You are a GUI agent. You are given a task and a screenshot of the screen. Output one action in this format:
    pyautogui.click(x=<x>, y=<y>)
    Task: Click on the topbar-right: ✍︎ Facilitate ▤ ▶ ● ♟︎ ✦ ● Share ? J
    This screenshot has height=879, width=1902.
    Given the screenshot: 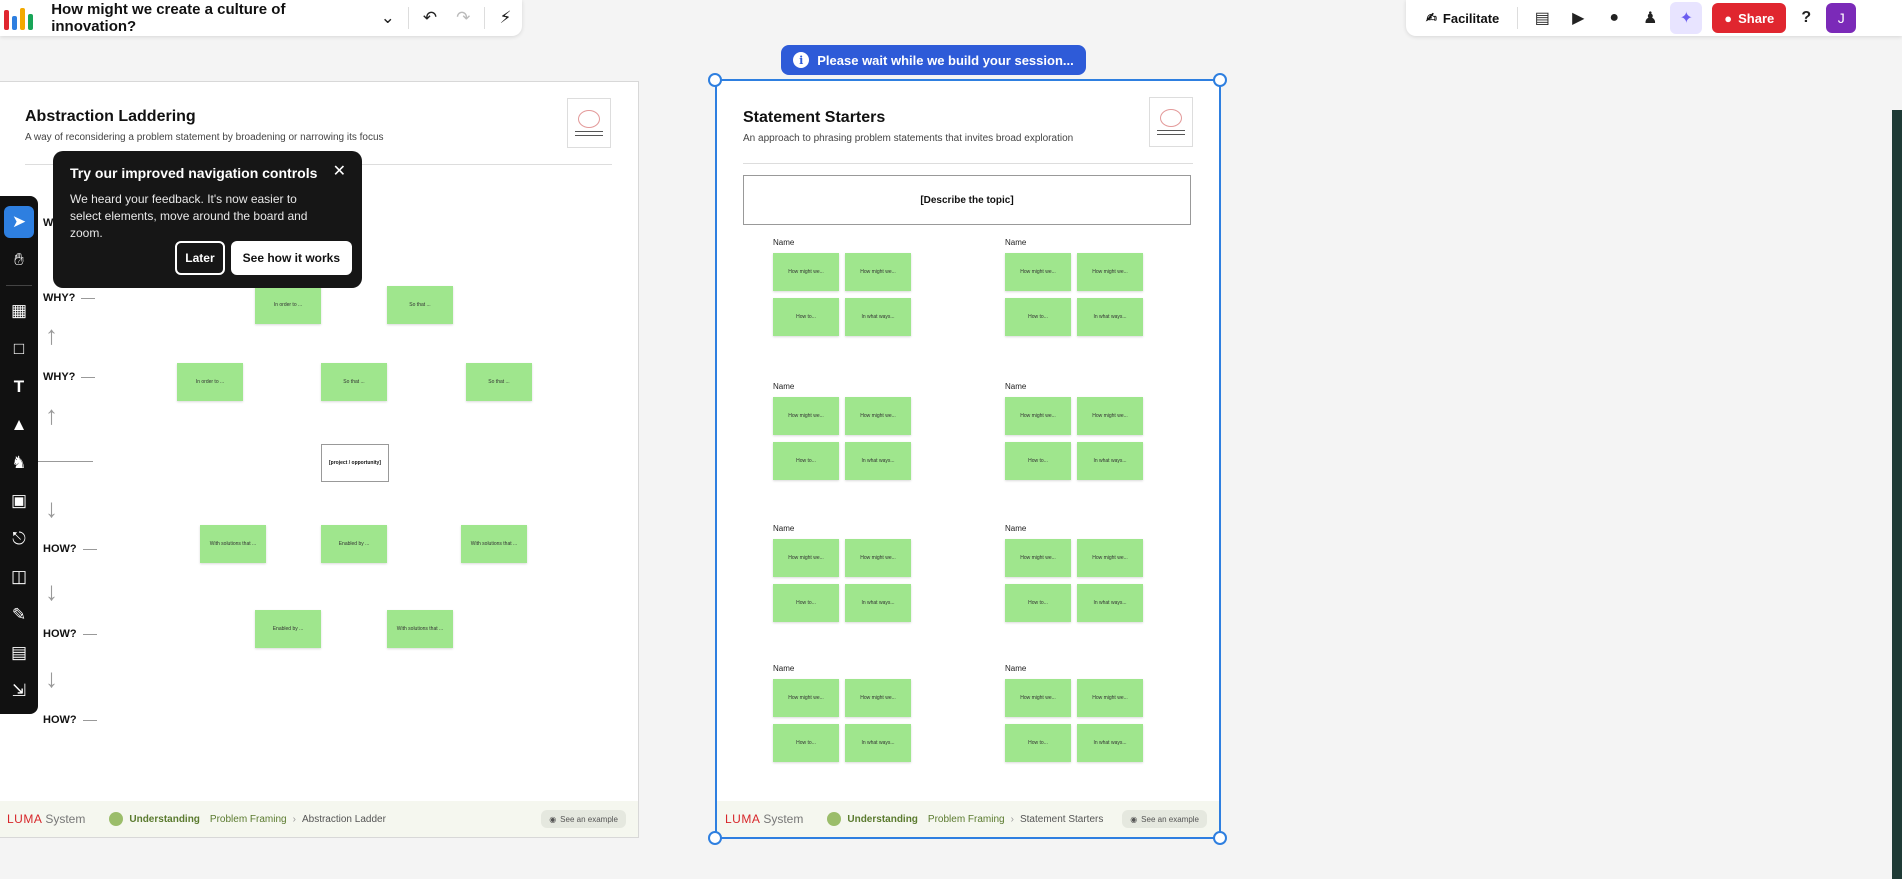 What is the action you would take?
    pyautogui.click(x=1654, y=18)
    